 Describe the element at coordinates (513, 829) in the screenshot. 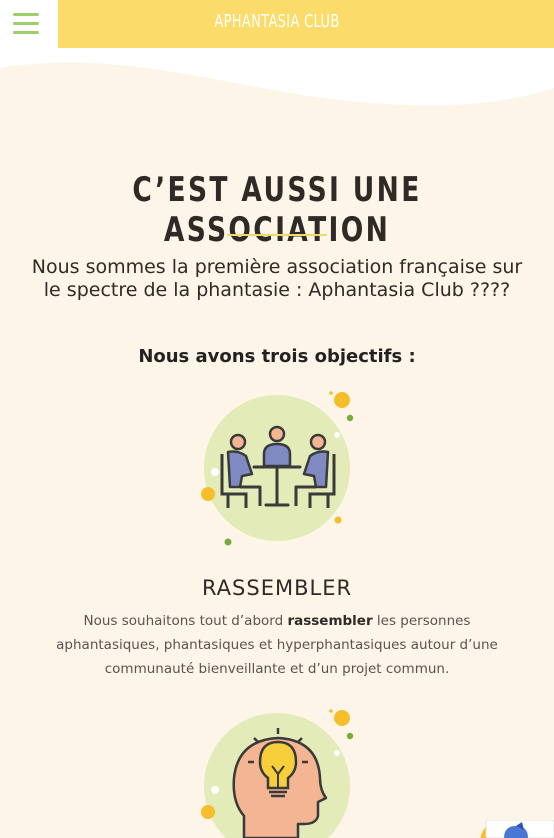

I see `recaptcha-badge` at that location.